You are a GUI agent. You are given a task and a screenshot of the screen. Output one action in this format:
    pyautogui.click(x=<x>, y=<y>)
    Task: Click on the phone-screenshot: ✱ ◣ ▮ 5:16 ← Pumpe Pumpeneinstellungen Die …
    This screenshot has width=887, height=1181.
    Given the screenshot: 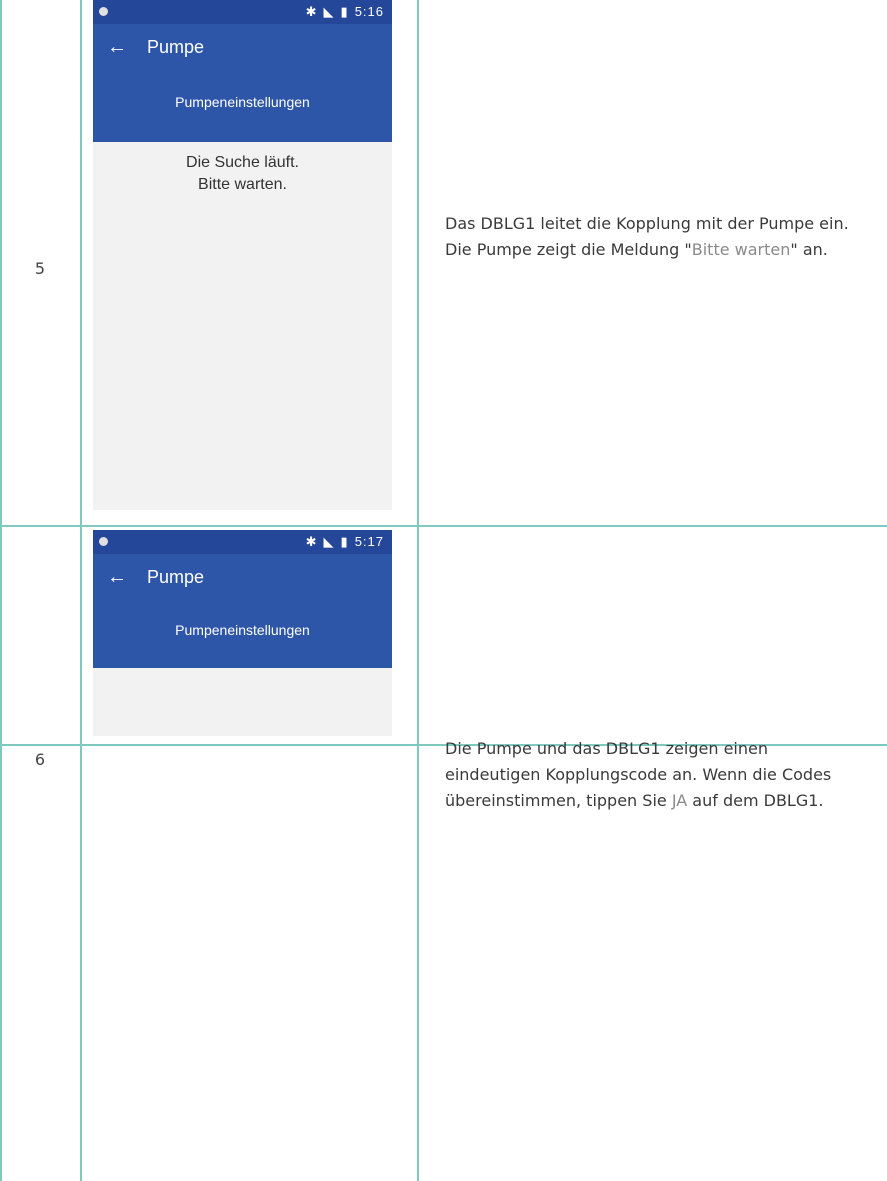 What is the action you would take?
    pyautogui.click(x=242, y=255)
    